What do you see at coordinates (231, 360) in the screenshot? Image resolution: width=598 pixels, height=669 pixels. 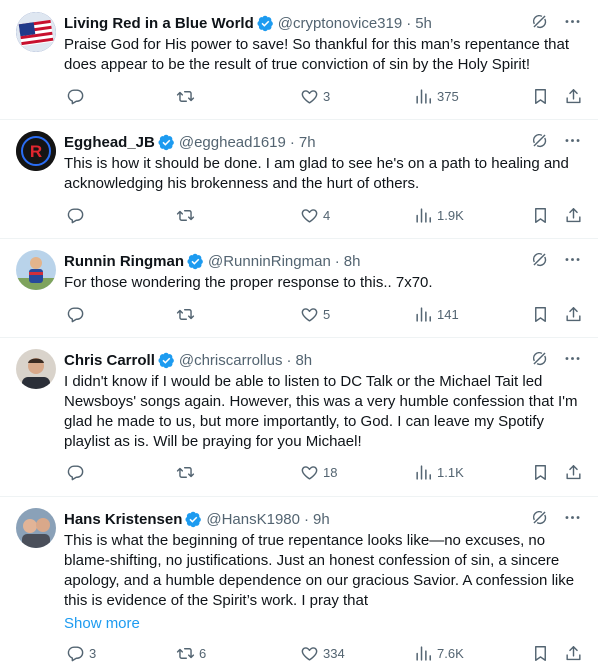 I see `user-handle: @chriscarrollus` at bounding box center [231, 360].